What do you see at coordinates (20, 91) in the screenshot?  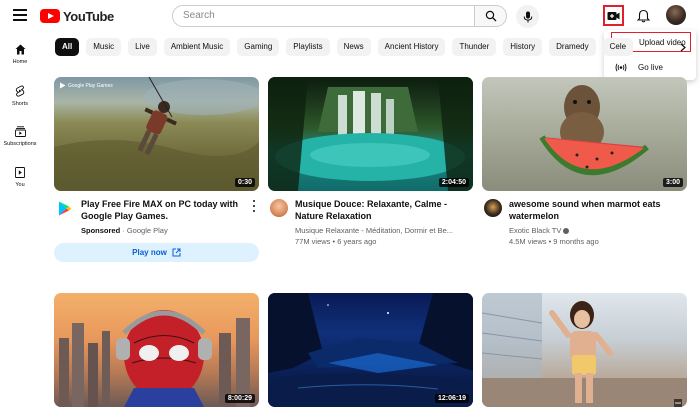 I see `shorts-icon` at bounding box center [20, 91].